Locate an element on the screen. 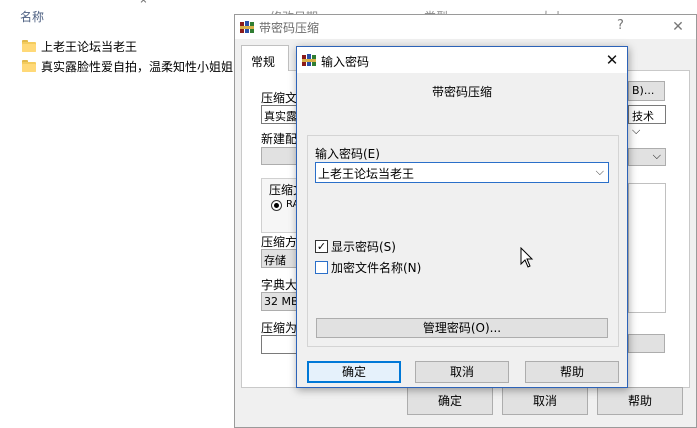 The height and width of the screenshot is (428, 697). encrypt-filenames-checkbox: 加密文件名称(N) is located at coordinates (368, 267).